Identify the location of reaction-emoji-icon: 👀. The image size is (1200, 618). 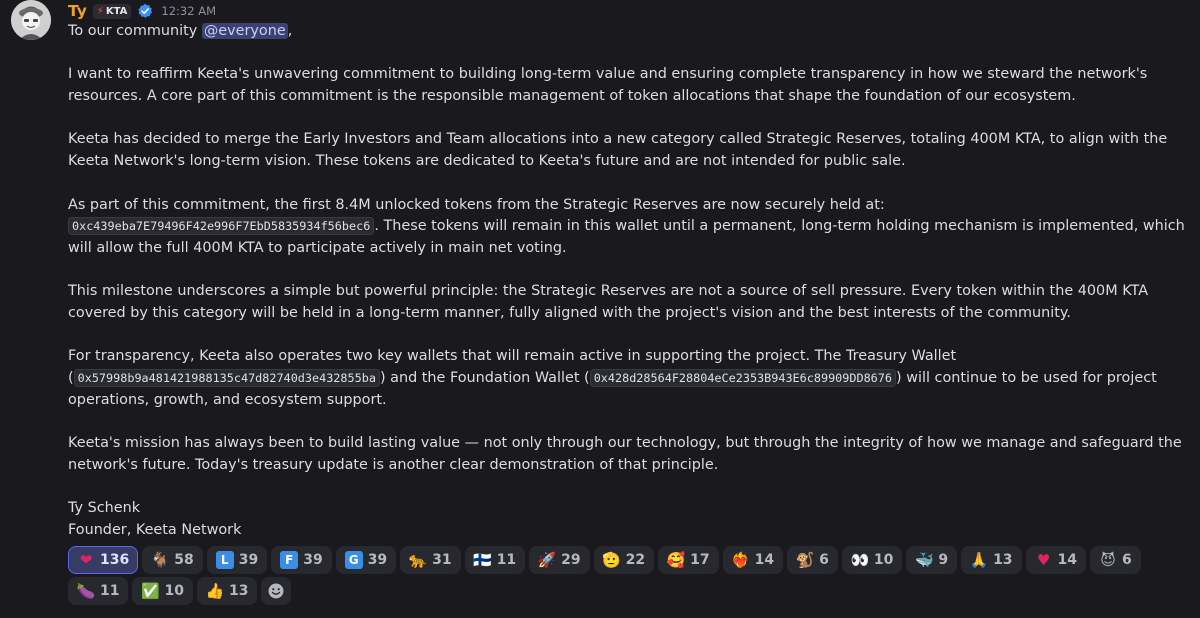
(860, 560).